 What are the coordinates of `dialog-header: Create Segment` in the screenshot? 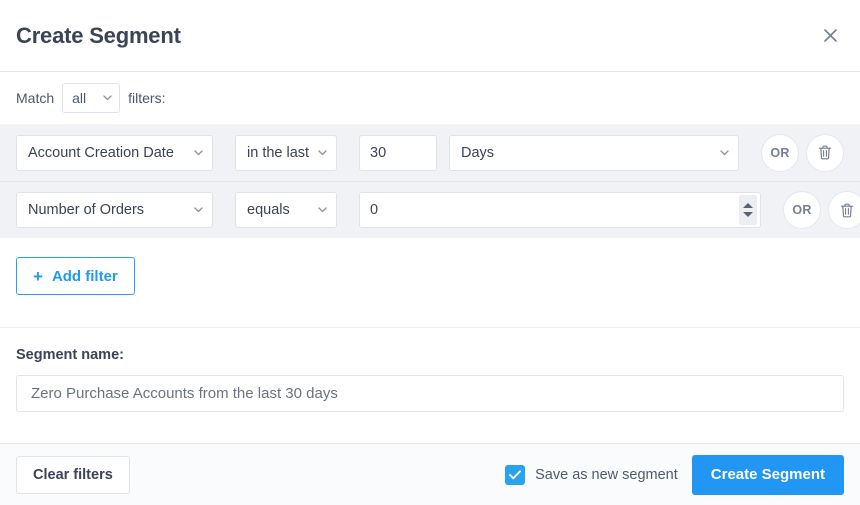 It's located at (430, 36).